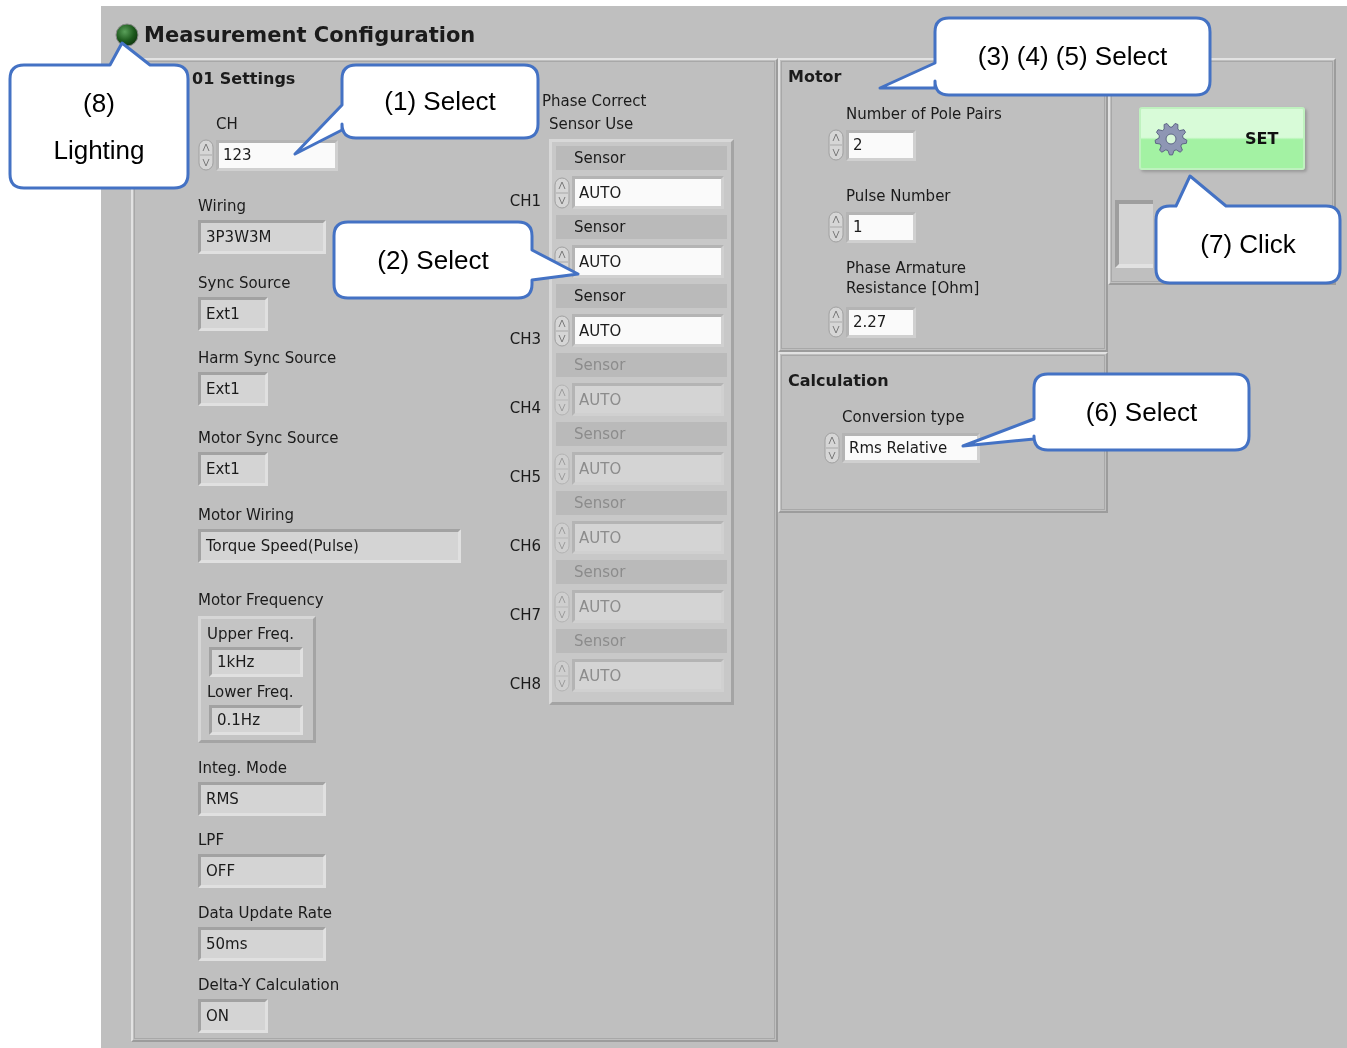 This screenshot has height=1048, width=1347. Describe the element at coordinates (1134, 234) in the screenshot. I see `blank-indicator` at that location.